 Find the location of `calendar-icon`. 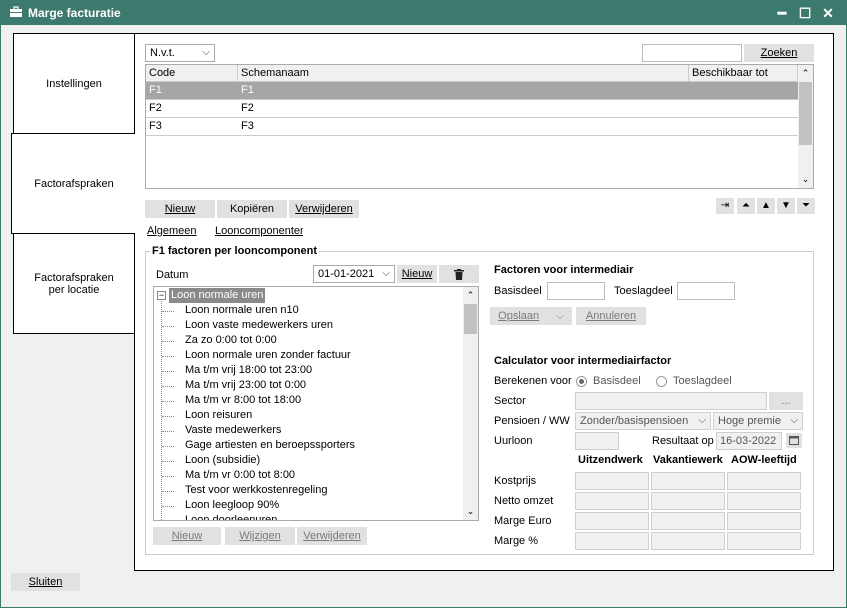

calendar-icon is located at coordinates (794, 440).